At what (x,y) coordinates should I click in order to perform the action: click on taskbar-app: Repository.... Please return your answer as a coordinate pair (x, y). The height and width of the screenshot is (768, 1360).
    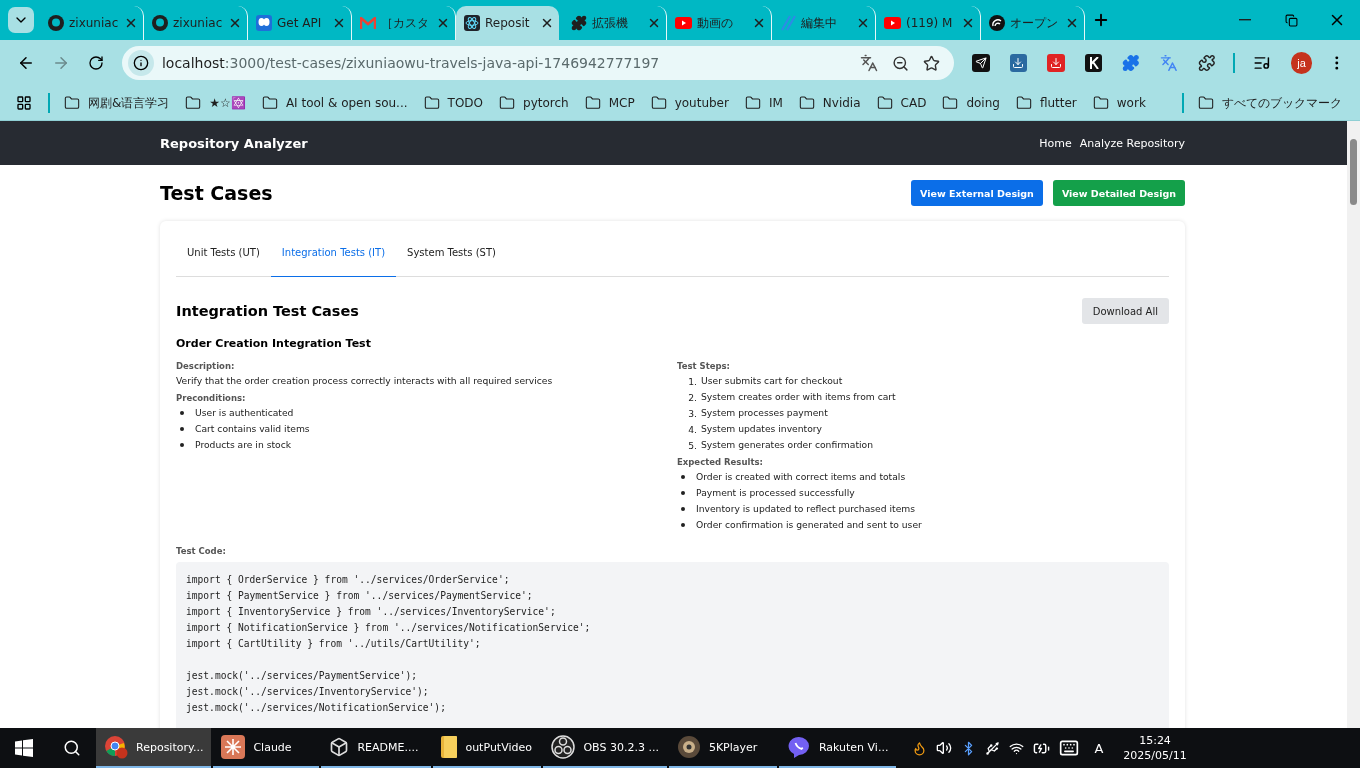
    Looking at the image, I should click on (154, 748).